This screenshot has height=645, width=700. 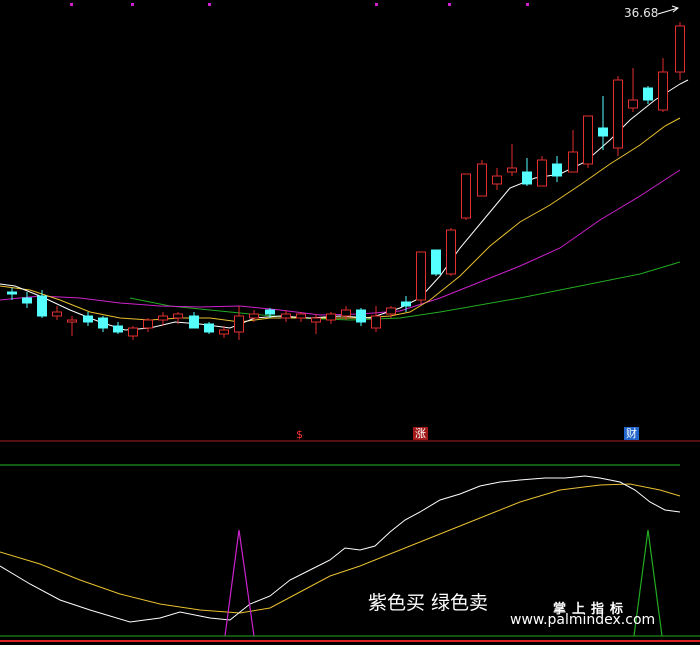 I want to click on signal-mark-zhang: 涨, so click(x=420, y=433).